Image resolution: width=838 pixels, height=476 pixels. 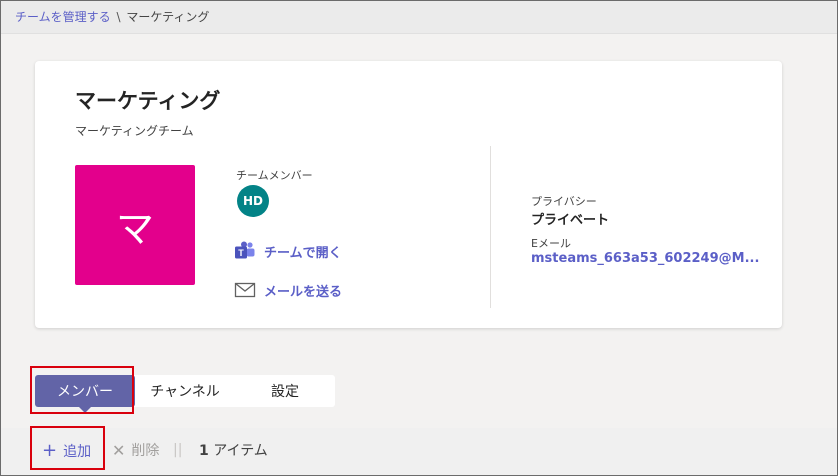 I want to click on team-avatar: マ, so click(x=135, y=225).